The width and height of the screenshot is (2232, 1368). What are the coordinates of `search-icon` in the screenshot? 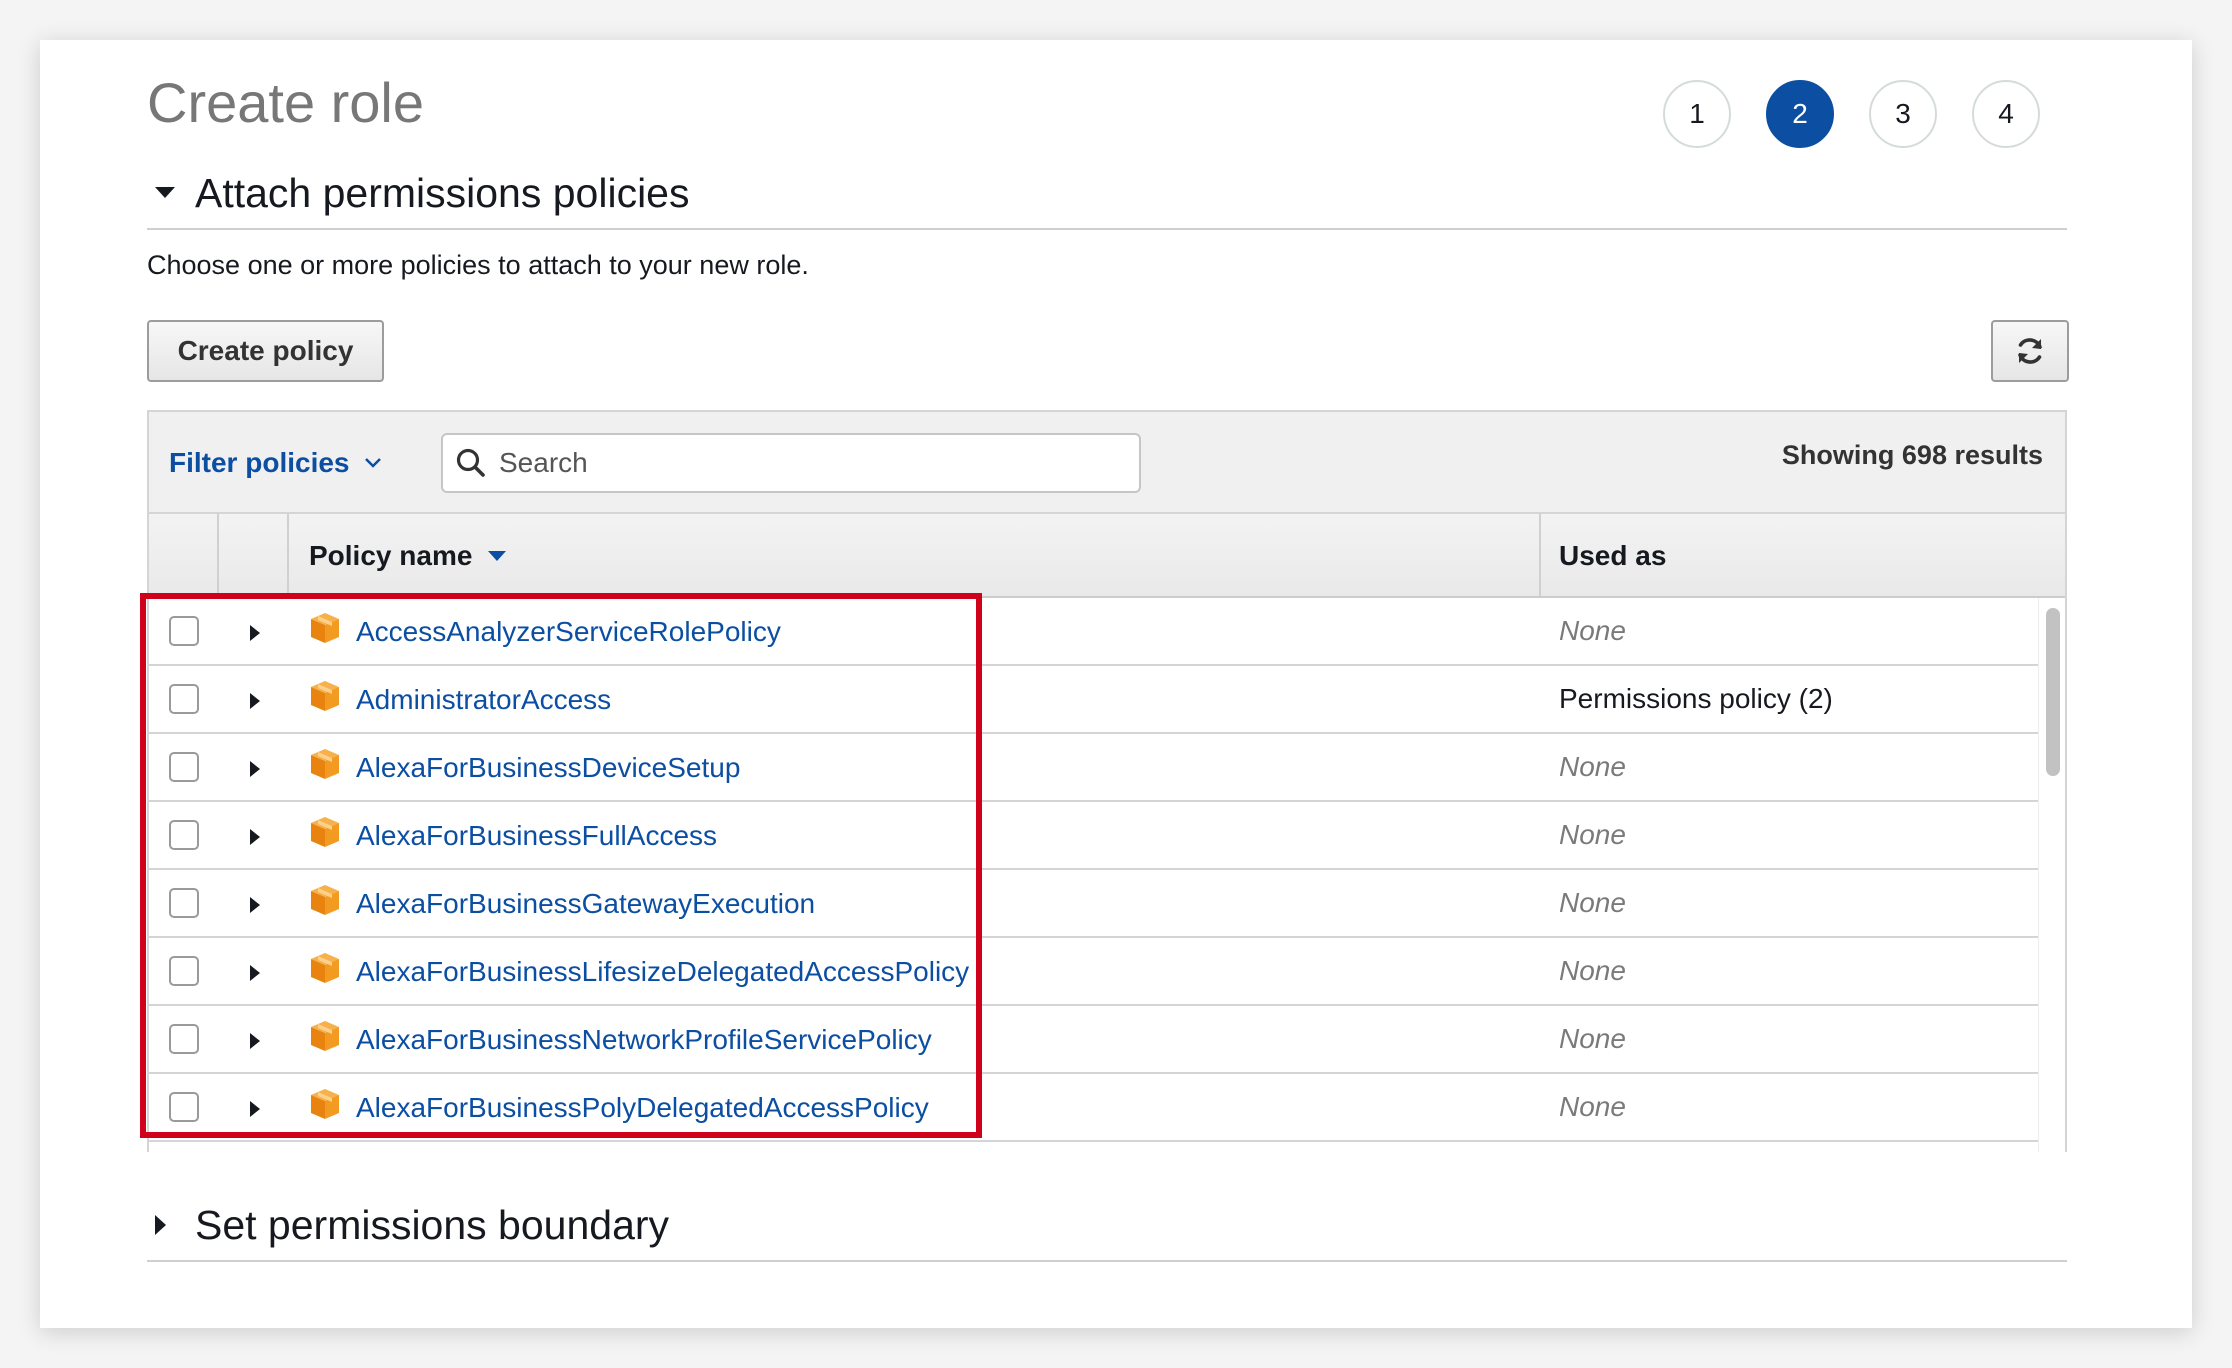 It's located at (471, 463).